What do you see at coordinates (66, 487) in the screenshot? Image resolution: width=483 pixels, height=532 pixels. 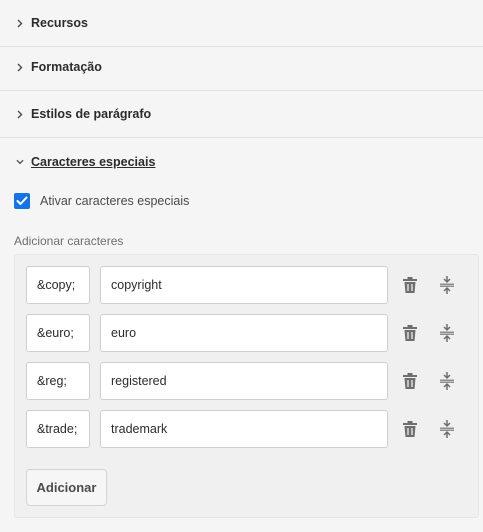 I see `add-button: Adicionar` at bounding box center [66, 487].